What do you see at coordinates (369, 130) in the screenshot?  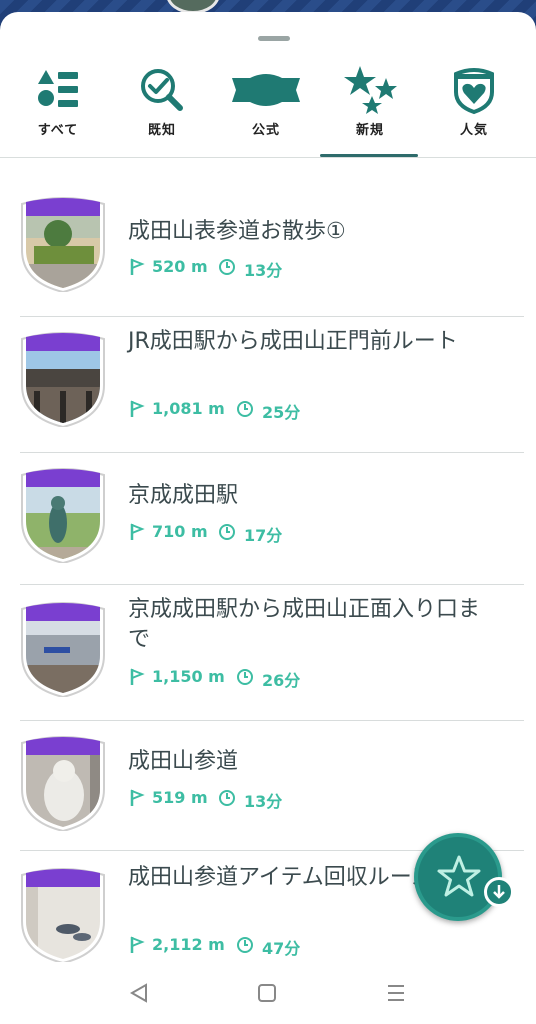 I see `tab-label: 新規` at bounding box center [369, 130].